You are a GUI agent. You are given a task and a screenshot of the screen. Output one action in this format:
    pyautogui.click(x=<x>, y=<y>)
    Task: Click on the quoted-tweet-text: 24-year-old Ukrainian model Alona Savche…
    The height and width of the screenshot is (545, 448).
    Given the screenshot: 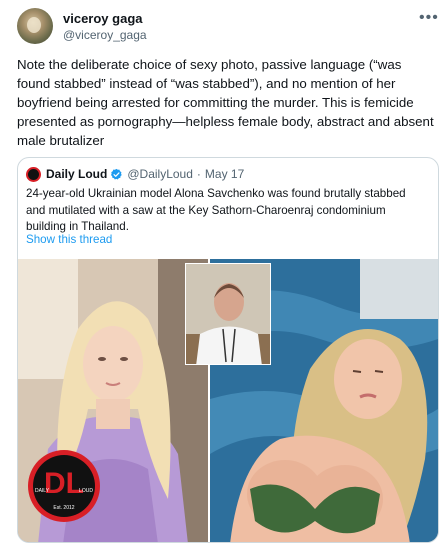 What is the action you would take?
    pyautogui.click(x=216, y=210)
    